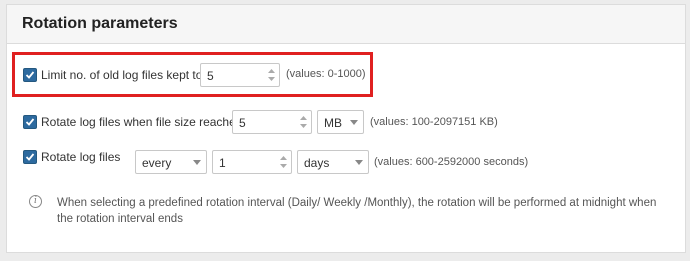 The width and height of the screenshot is (690, 261). Describe the element at coordinates (434, 122) in the screenshot. I see `size-rotation-hint: (values: 100-2097151 KB)` at that location.